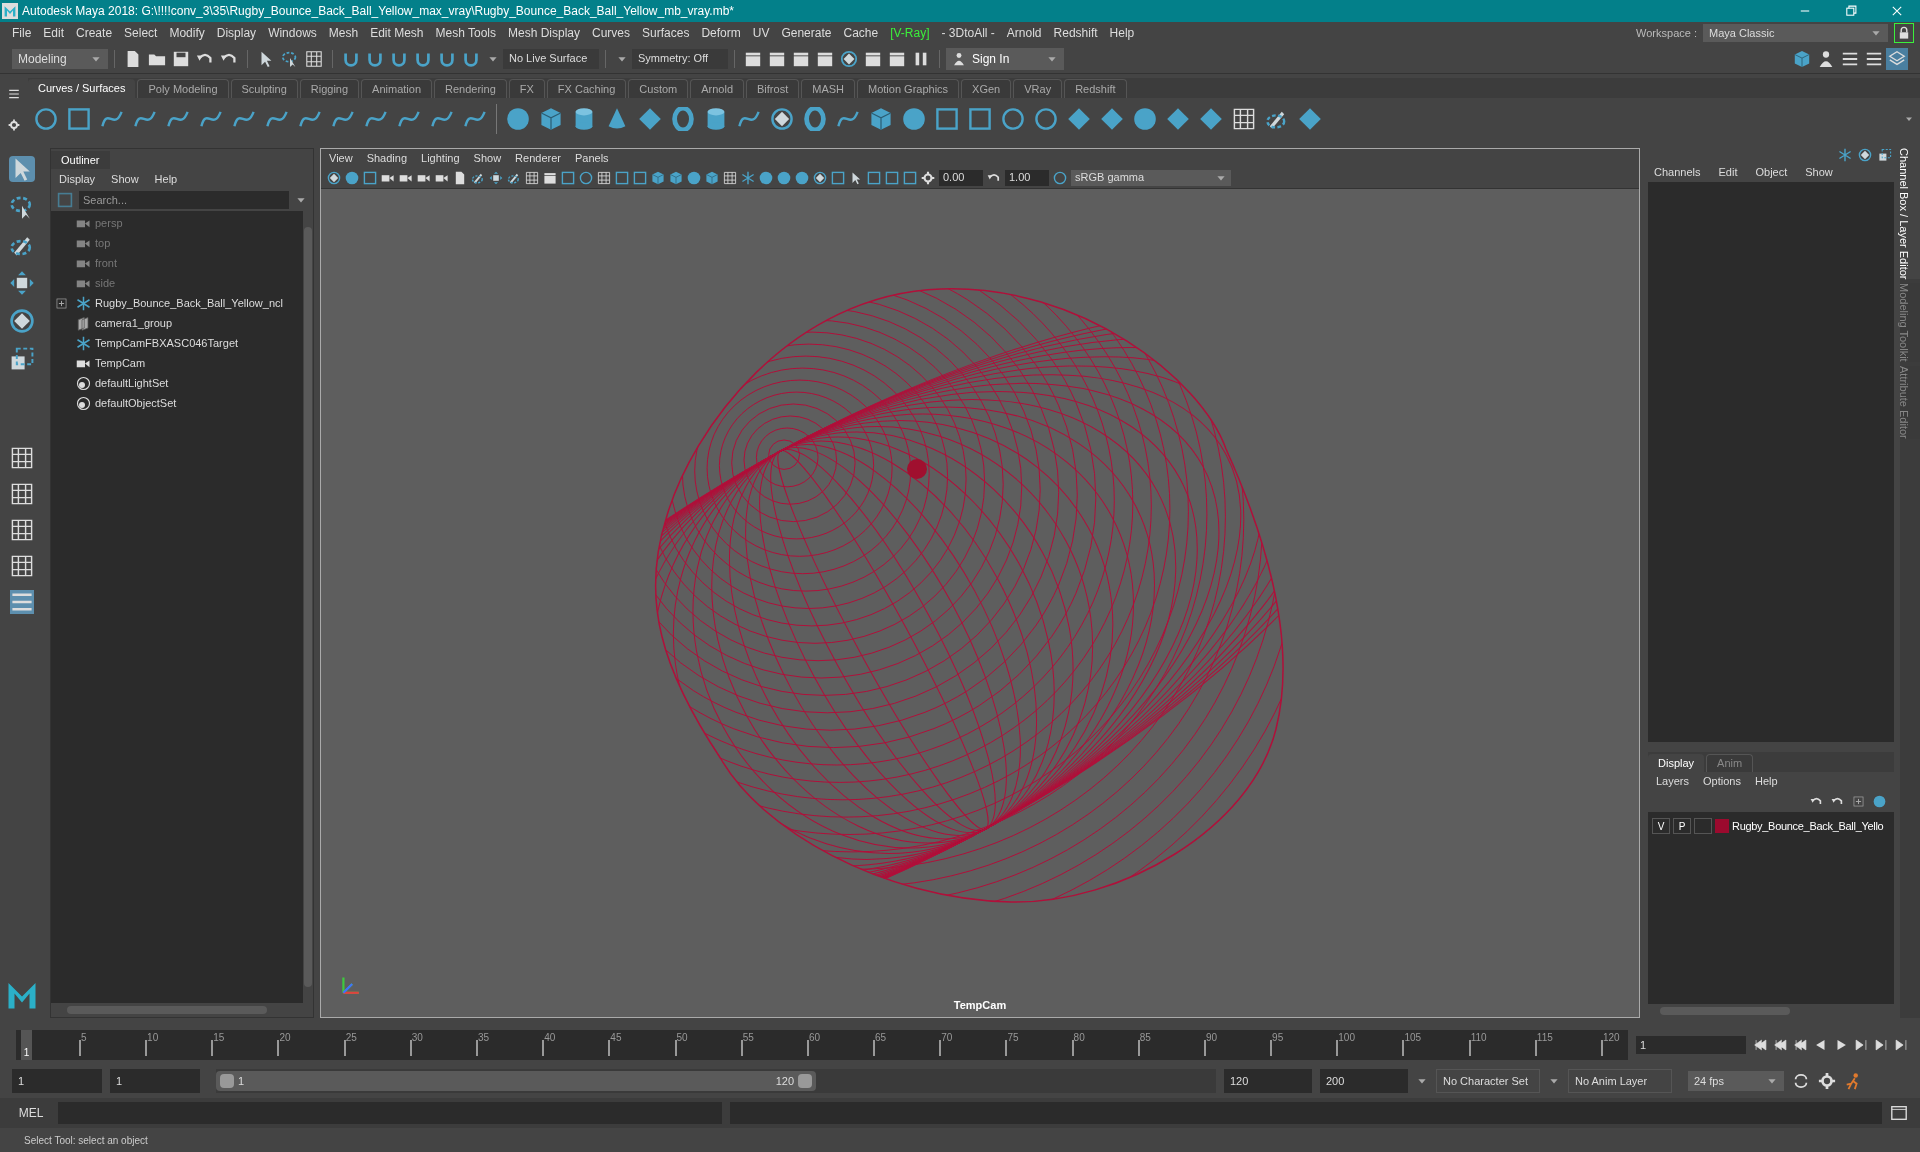 This screenshot has width=1920, height=1152. What do you see at coordinates (1722, 781) in the screenshot?
I see `menu-item: Options` at bounding box center [1722, 781].